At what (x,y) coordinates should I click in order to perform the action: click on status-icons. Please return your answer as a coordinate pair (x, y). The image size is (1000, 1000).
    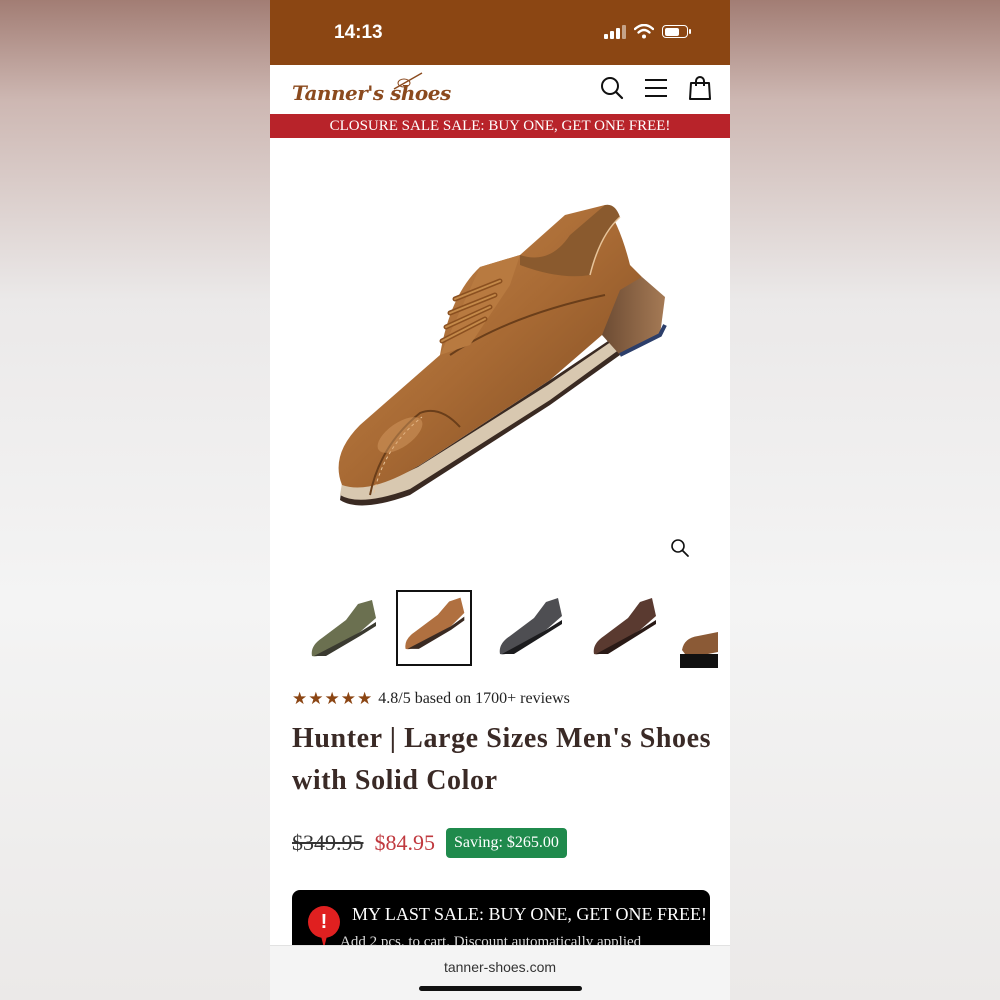
    Looking at the image, I should click on (647, 31).